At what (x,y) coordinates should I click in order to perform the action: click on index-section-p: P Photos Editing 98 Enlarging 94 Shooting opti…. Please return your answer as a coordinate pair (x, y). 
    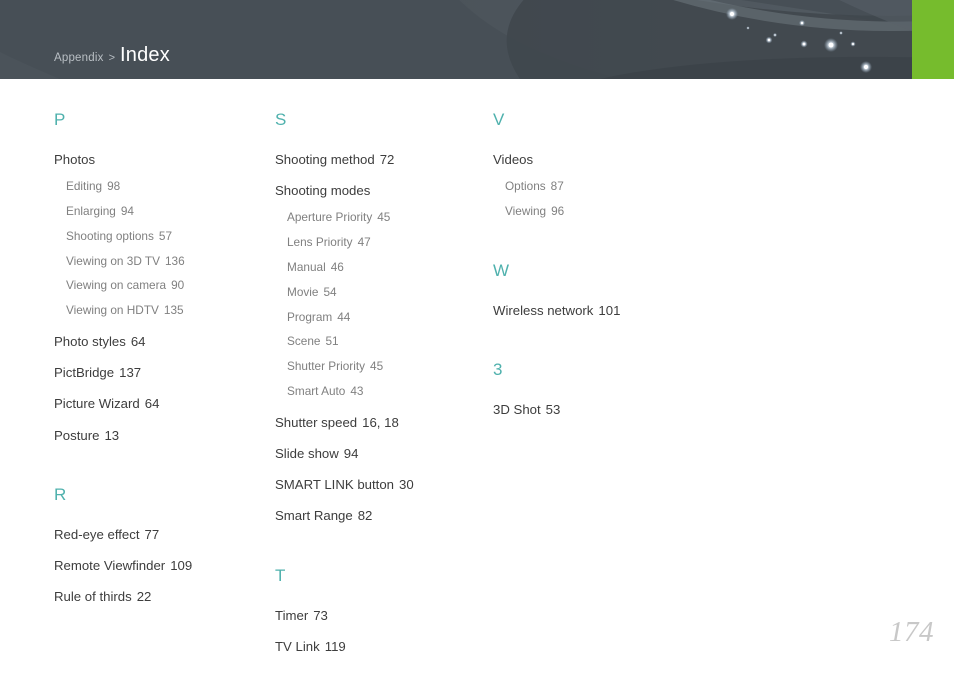
    Looking at the image, I should click on (156, 276).